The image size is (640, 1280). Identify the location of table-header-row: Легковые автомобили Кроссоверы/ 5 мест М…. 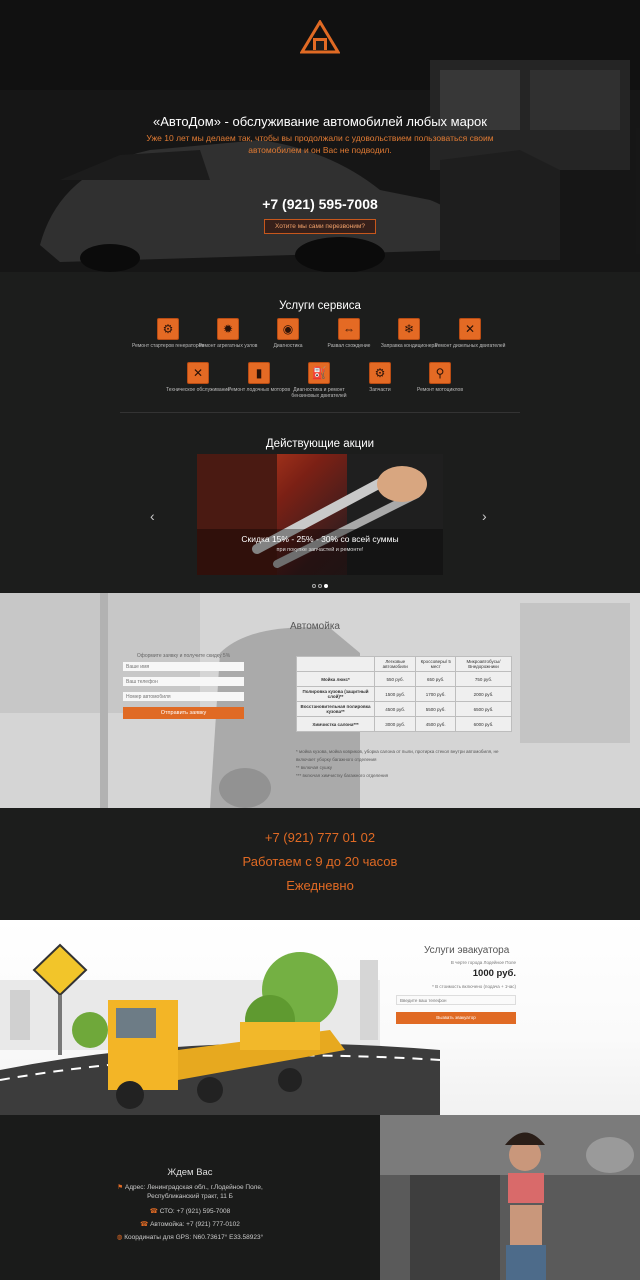
(404, 664).